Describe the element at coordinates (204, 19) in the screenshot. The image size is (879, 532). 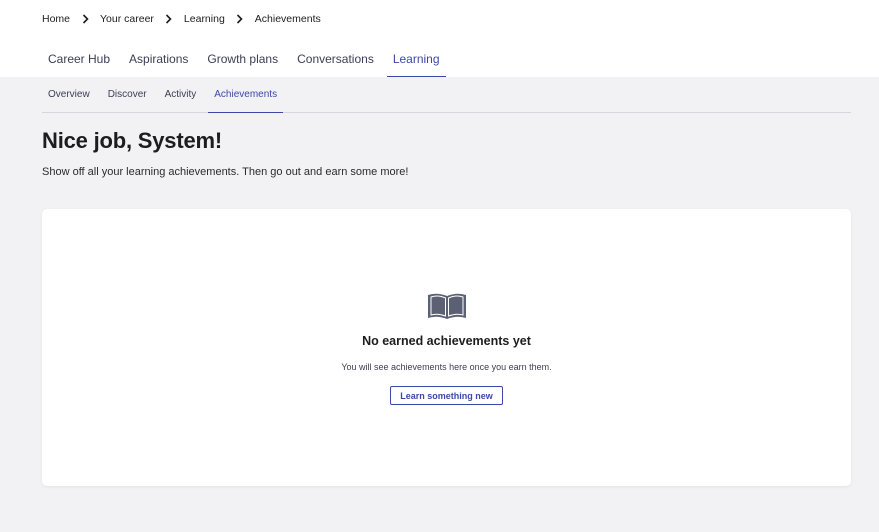
I see `breadcrumb-learning: Learning` at that location.